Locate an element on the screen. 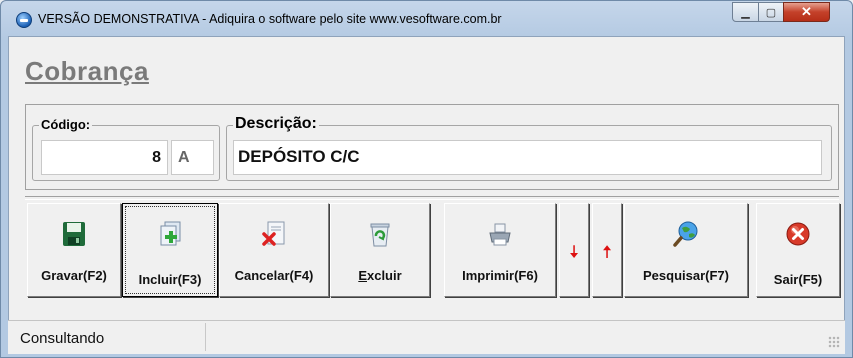 This screenshot has height=358, width=853. descricao-field: DEPÓSITO C/C is located at coordinates (527, 157).